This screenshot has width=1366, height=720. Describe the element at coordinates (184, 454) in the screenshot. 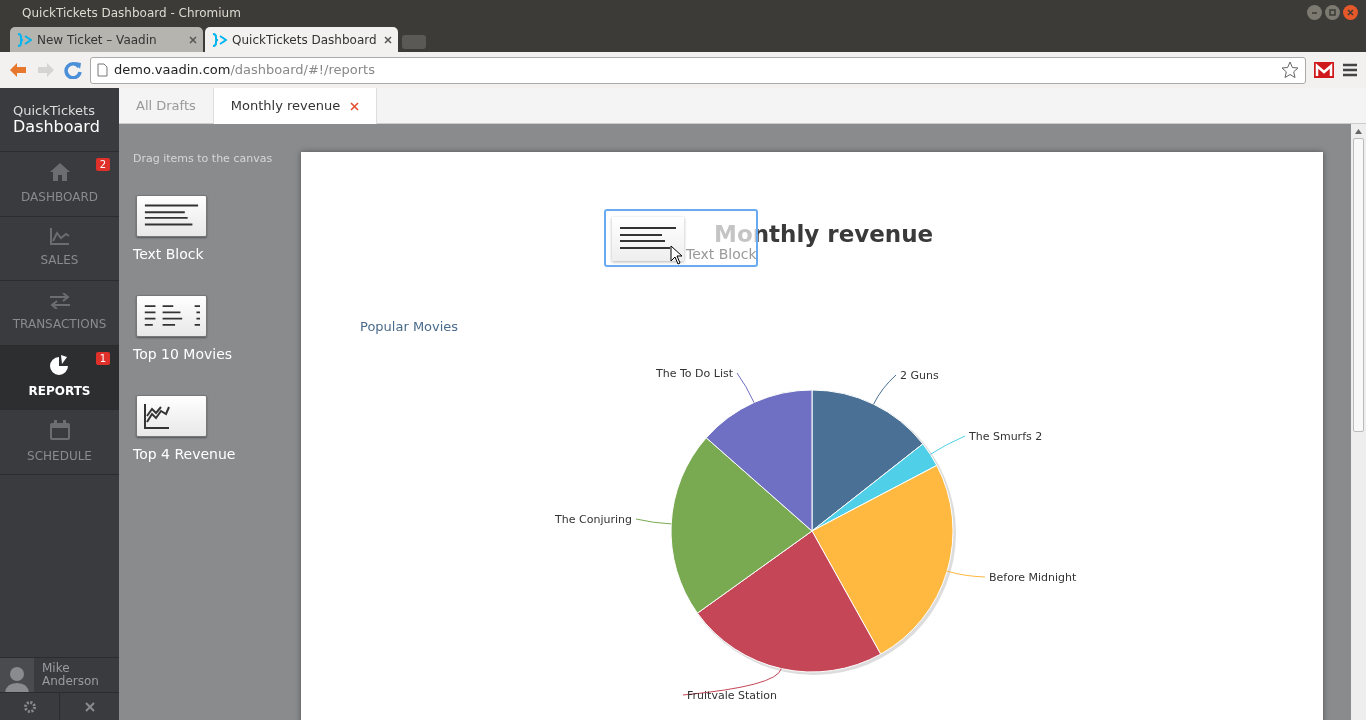

I see `palette-item-label: Top 4 Revenue` at that location.